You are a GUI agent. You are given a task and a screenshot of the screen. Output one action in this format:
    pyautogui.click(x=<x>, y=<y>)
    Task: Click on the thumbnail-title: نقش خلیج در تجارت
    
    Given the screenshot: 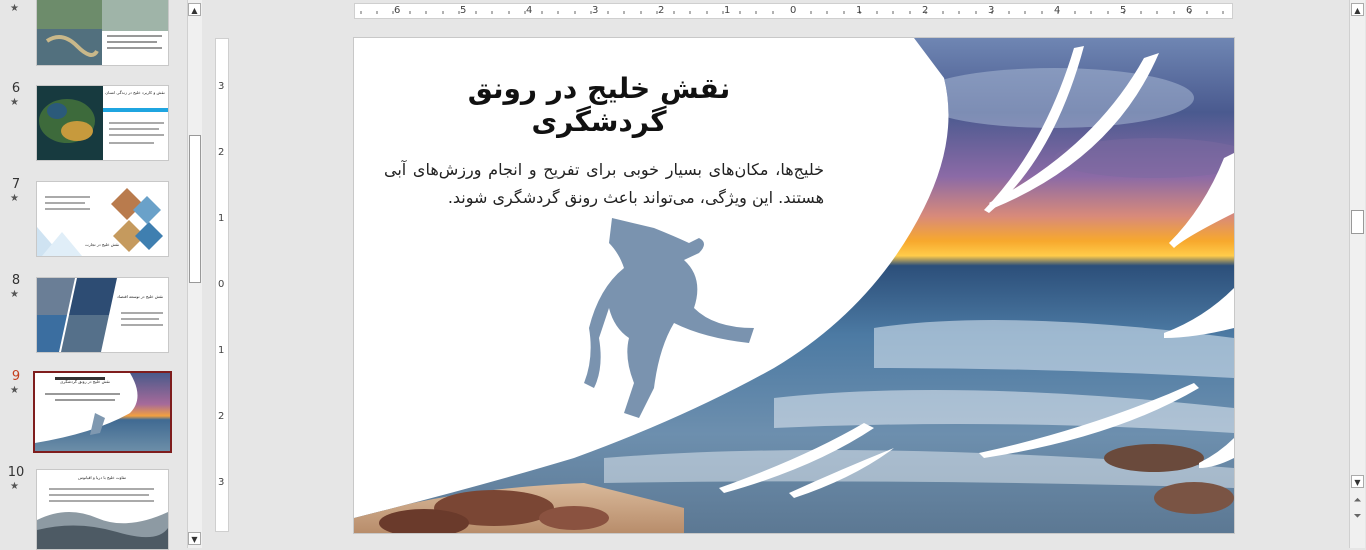 What is the action you would take?
    pyautogui.click(x=102, y=244)
    